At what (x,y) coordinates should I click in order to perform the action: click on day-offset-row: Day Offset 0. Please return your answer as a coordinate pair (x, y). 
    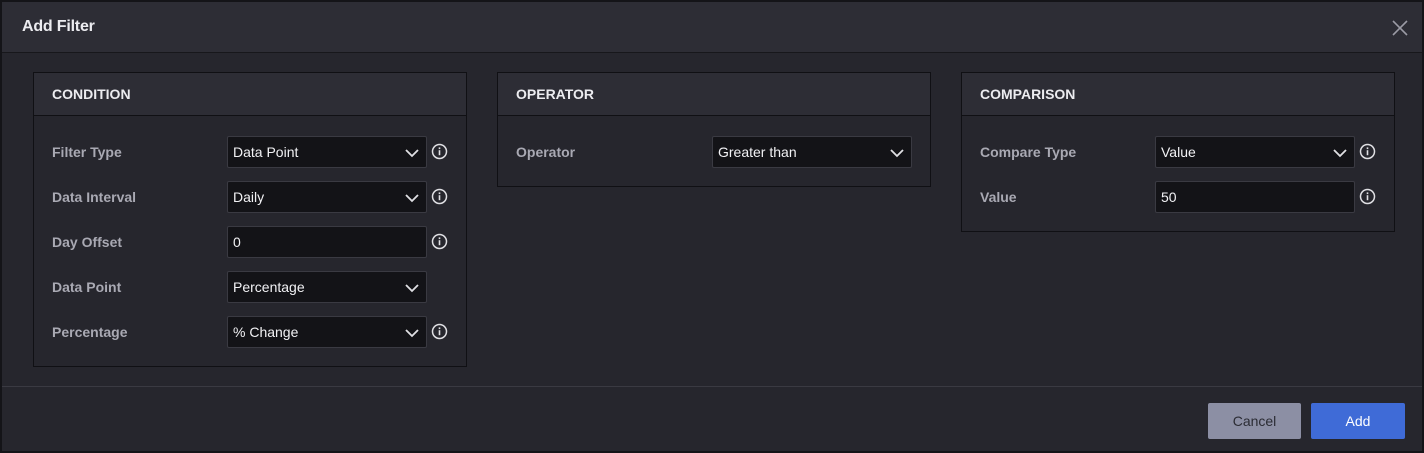
    Looking at the image, I should click on (250, 242).